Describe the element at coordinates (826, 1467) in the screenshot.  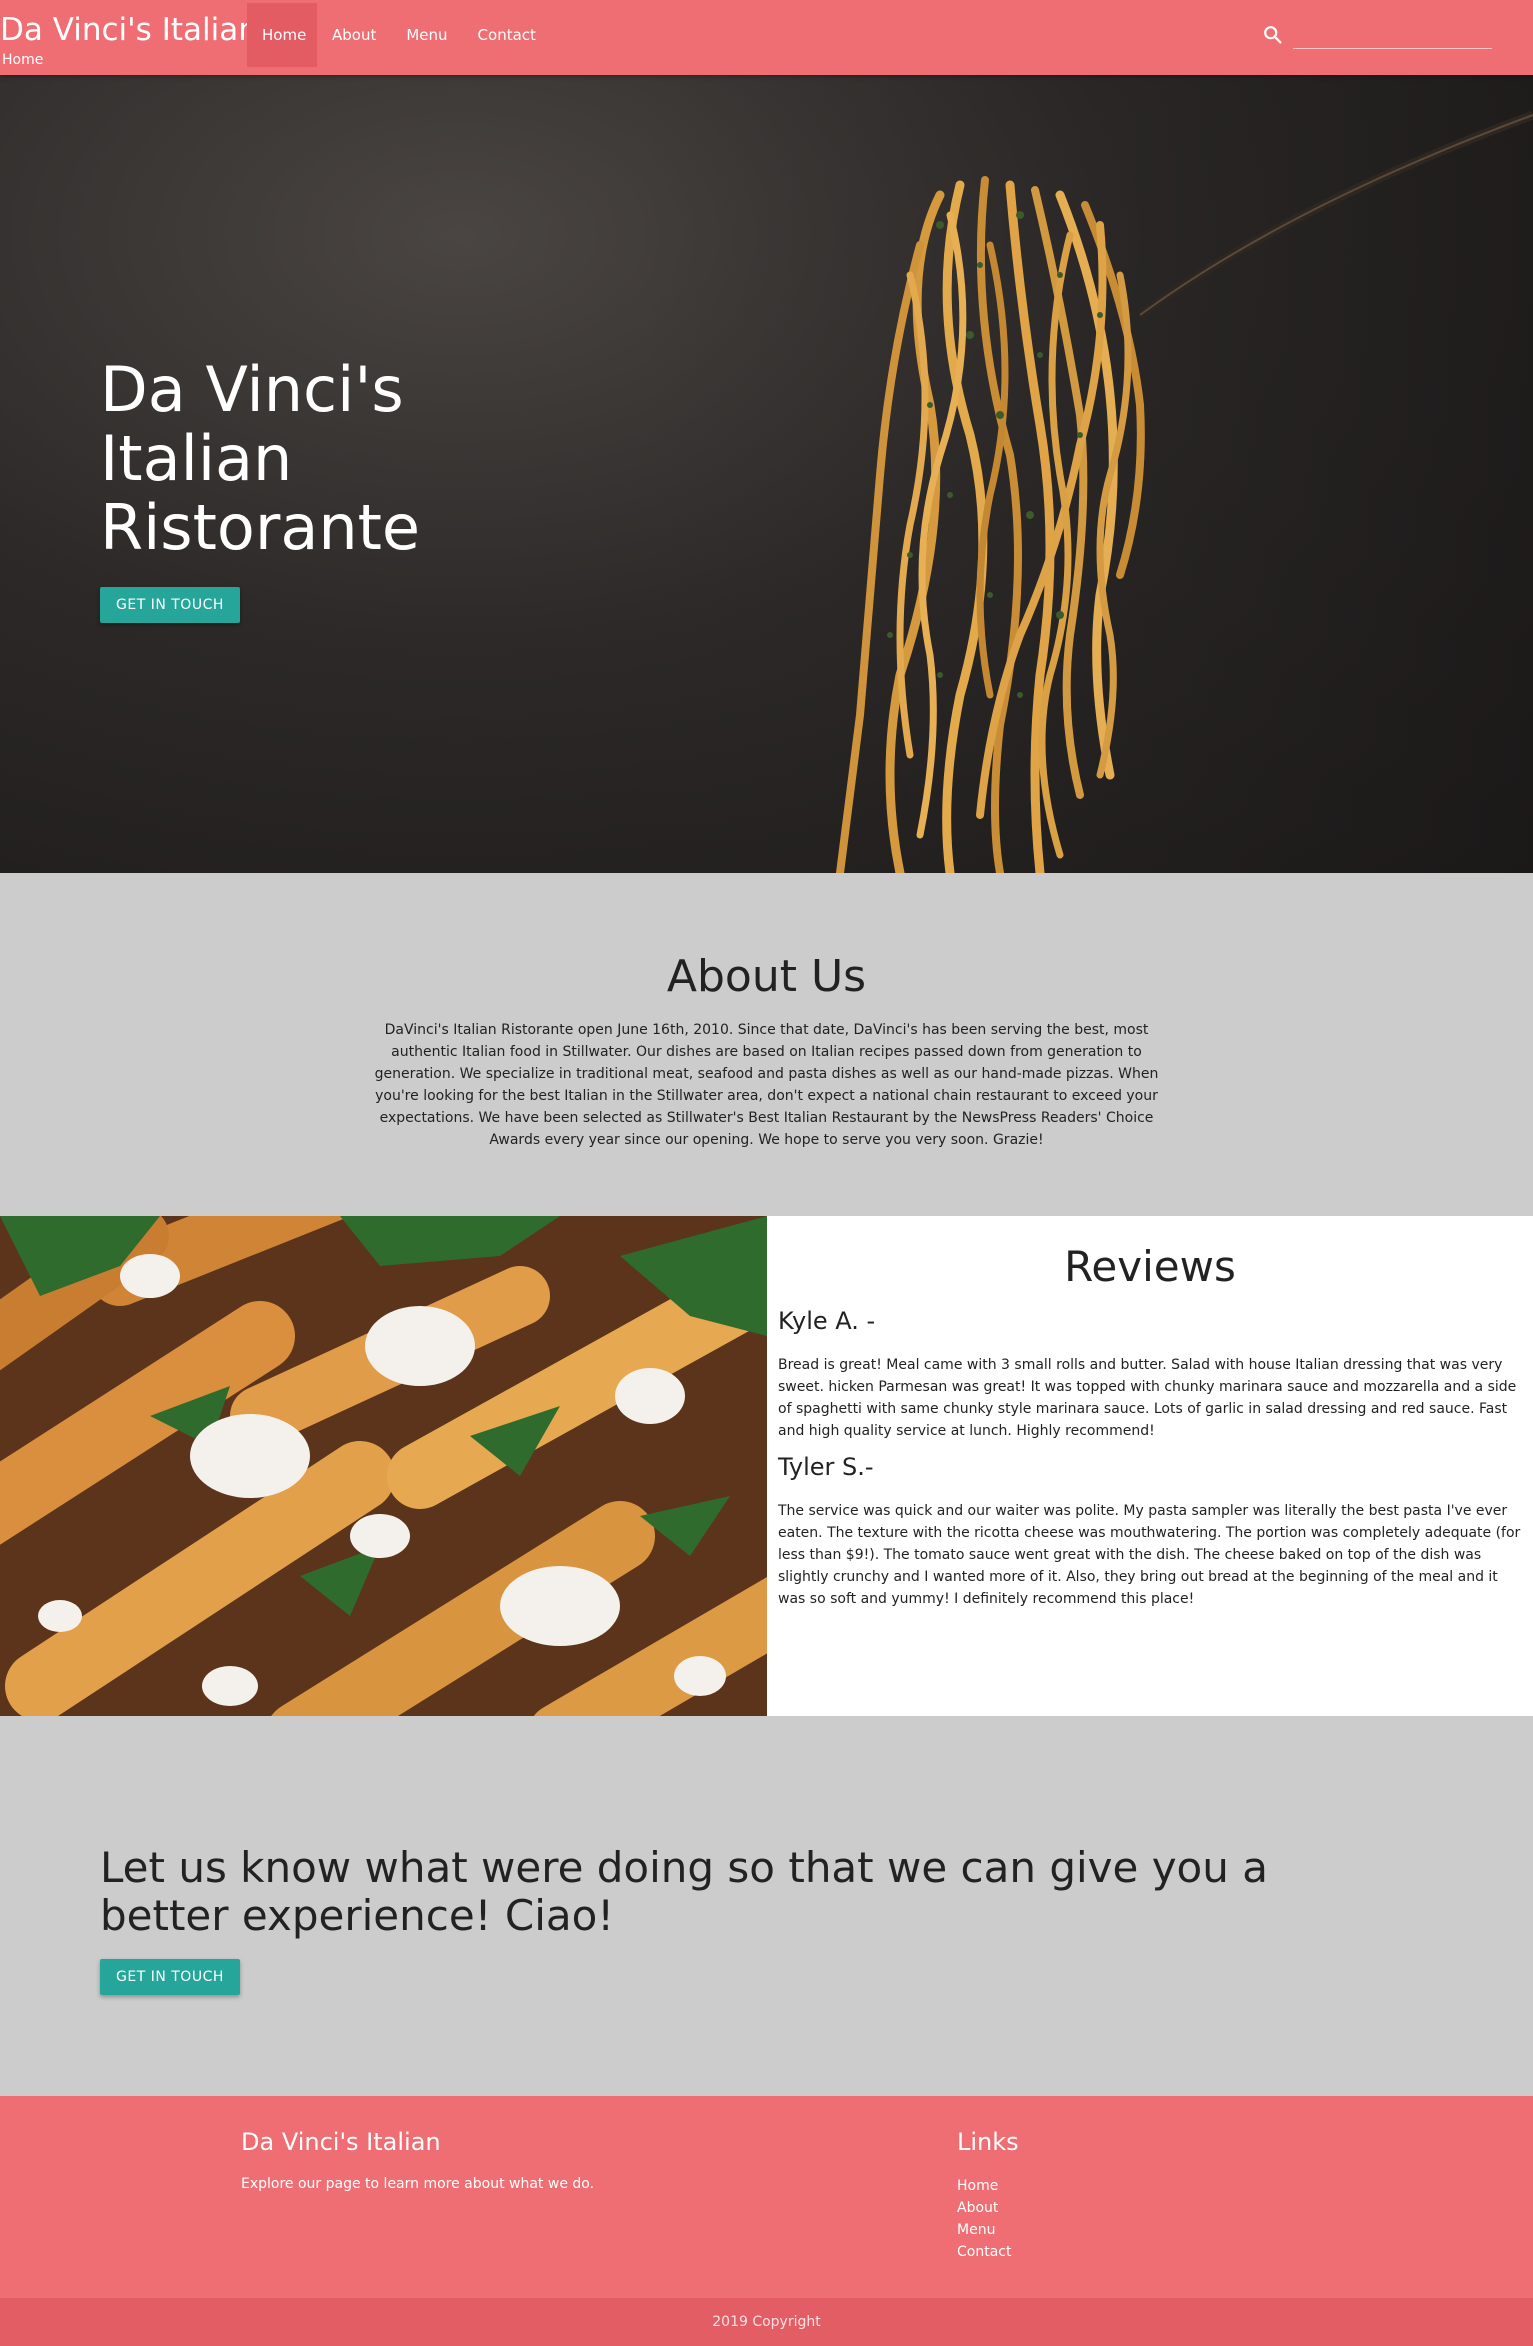
I see `reviewer-name: Tyler S.-` at that location.